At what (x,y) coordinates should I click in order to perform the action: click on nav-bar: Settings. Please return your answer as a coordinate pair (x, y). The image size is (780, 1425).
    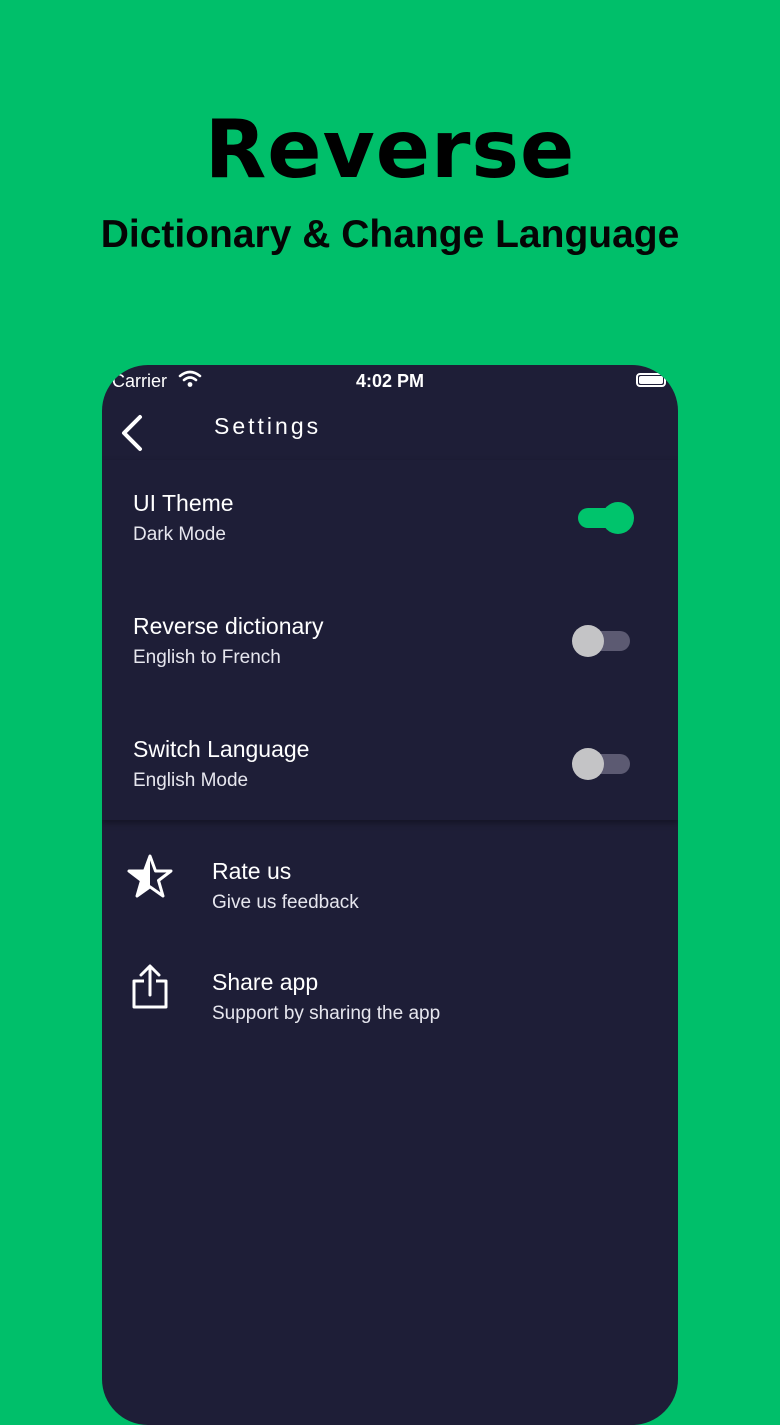
    Looking at the image, I should click on (390, 431).